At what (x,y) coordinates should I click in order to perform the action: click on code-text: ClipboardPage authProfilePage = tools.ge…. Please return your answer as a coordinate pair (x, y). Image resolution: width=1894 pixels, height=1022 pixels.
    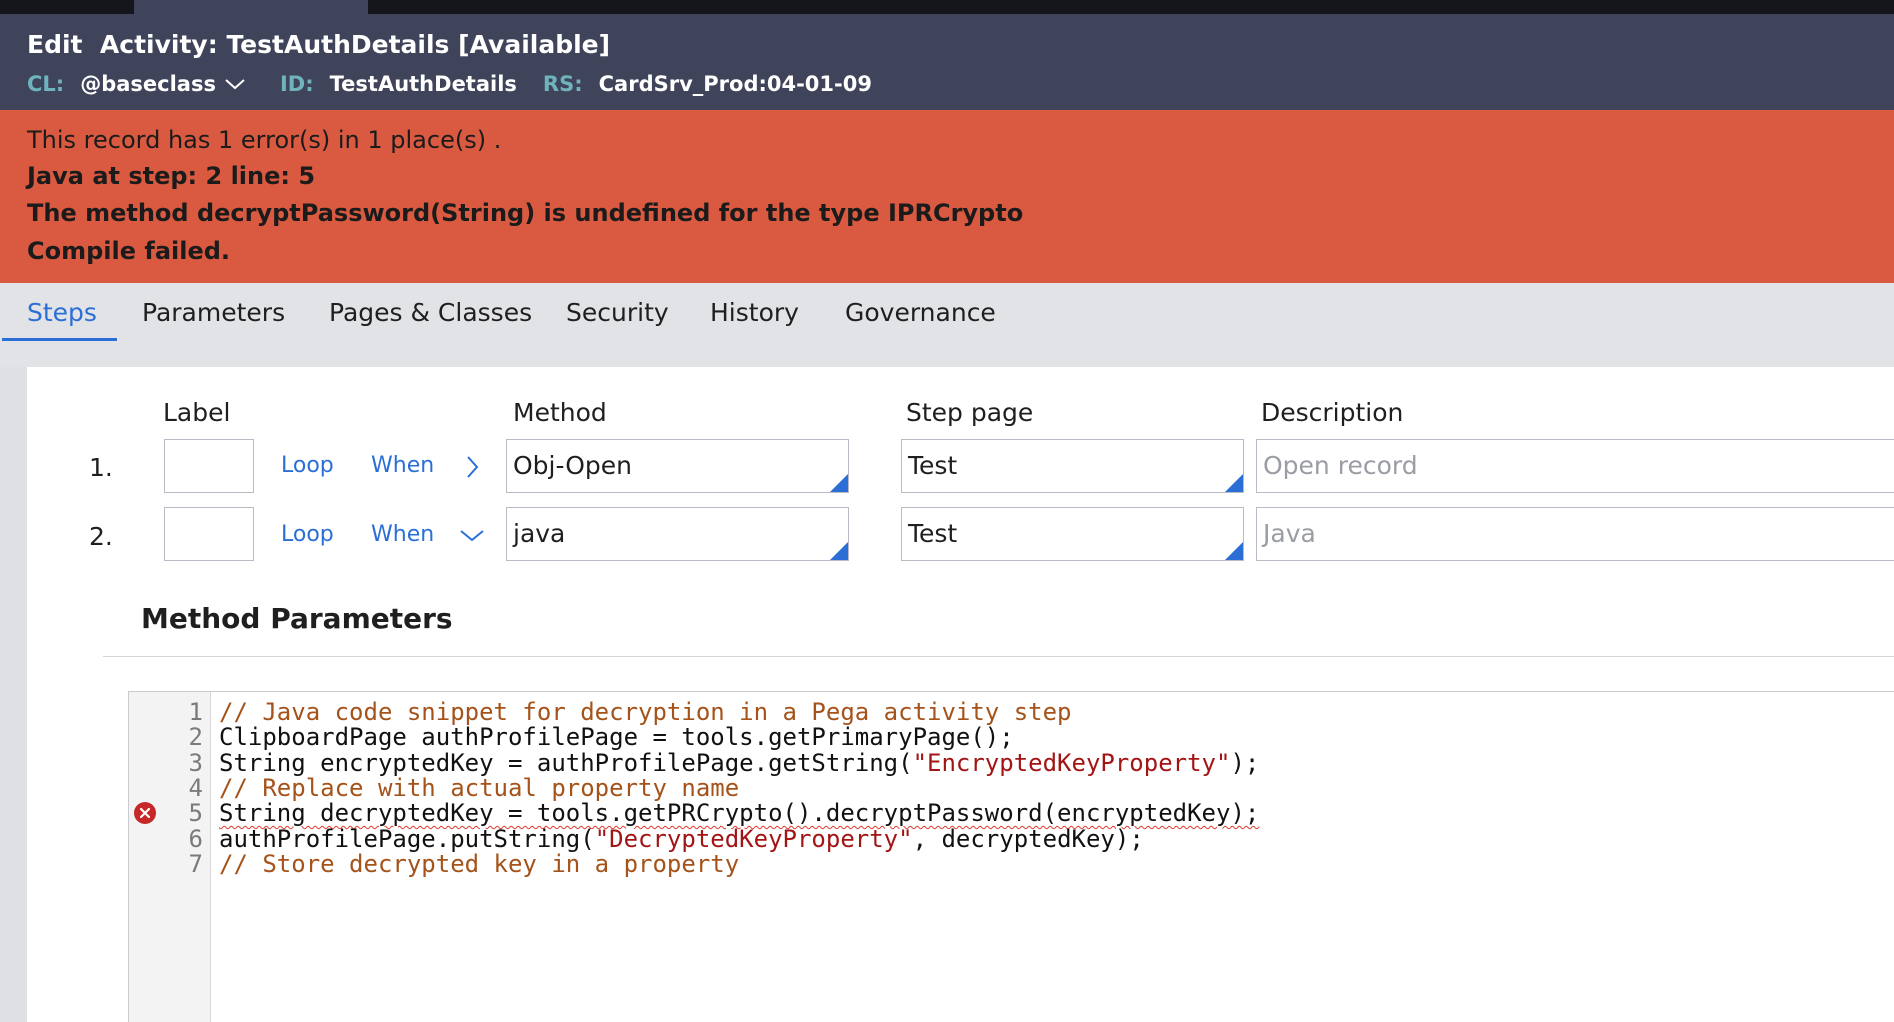
    Looking at the image, I should click on (616, 737).